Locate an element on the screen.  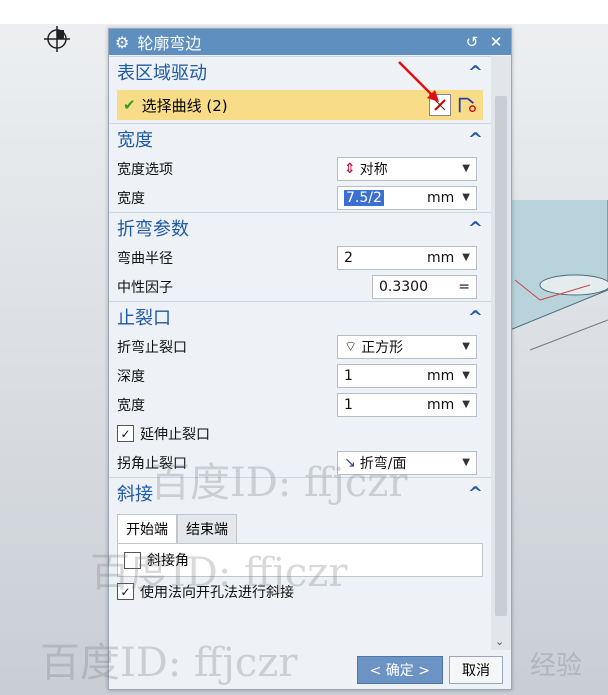
relief-depth-value: 1 is located at coordinates (348, 375).